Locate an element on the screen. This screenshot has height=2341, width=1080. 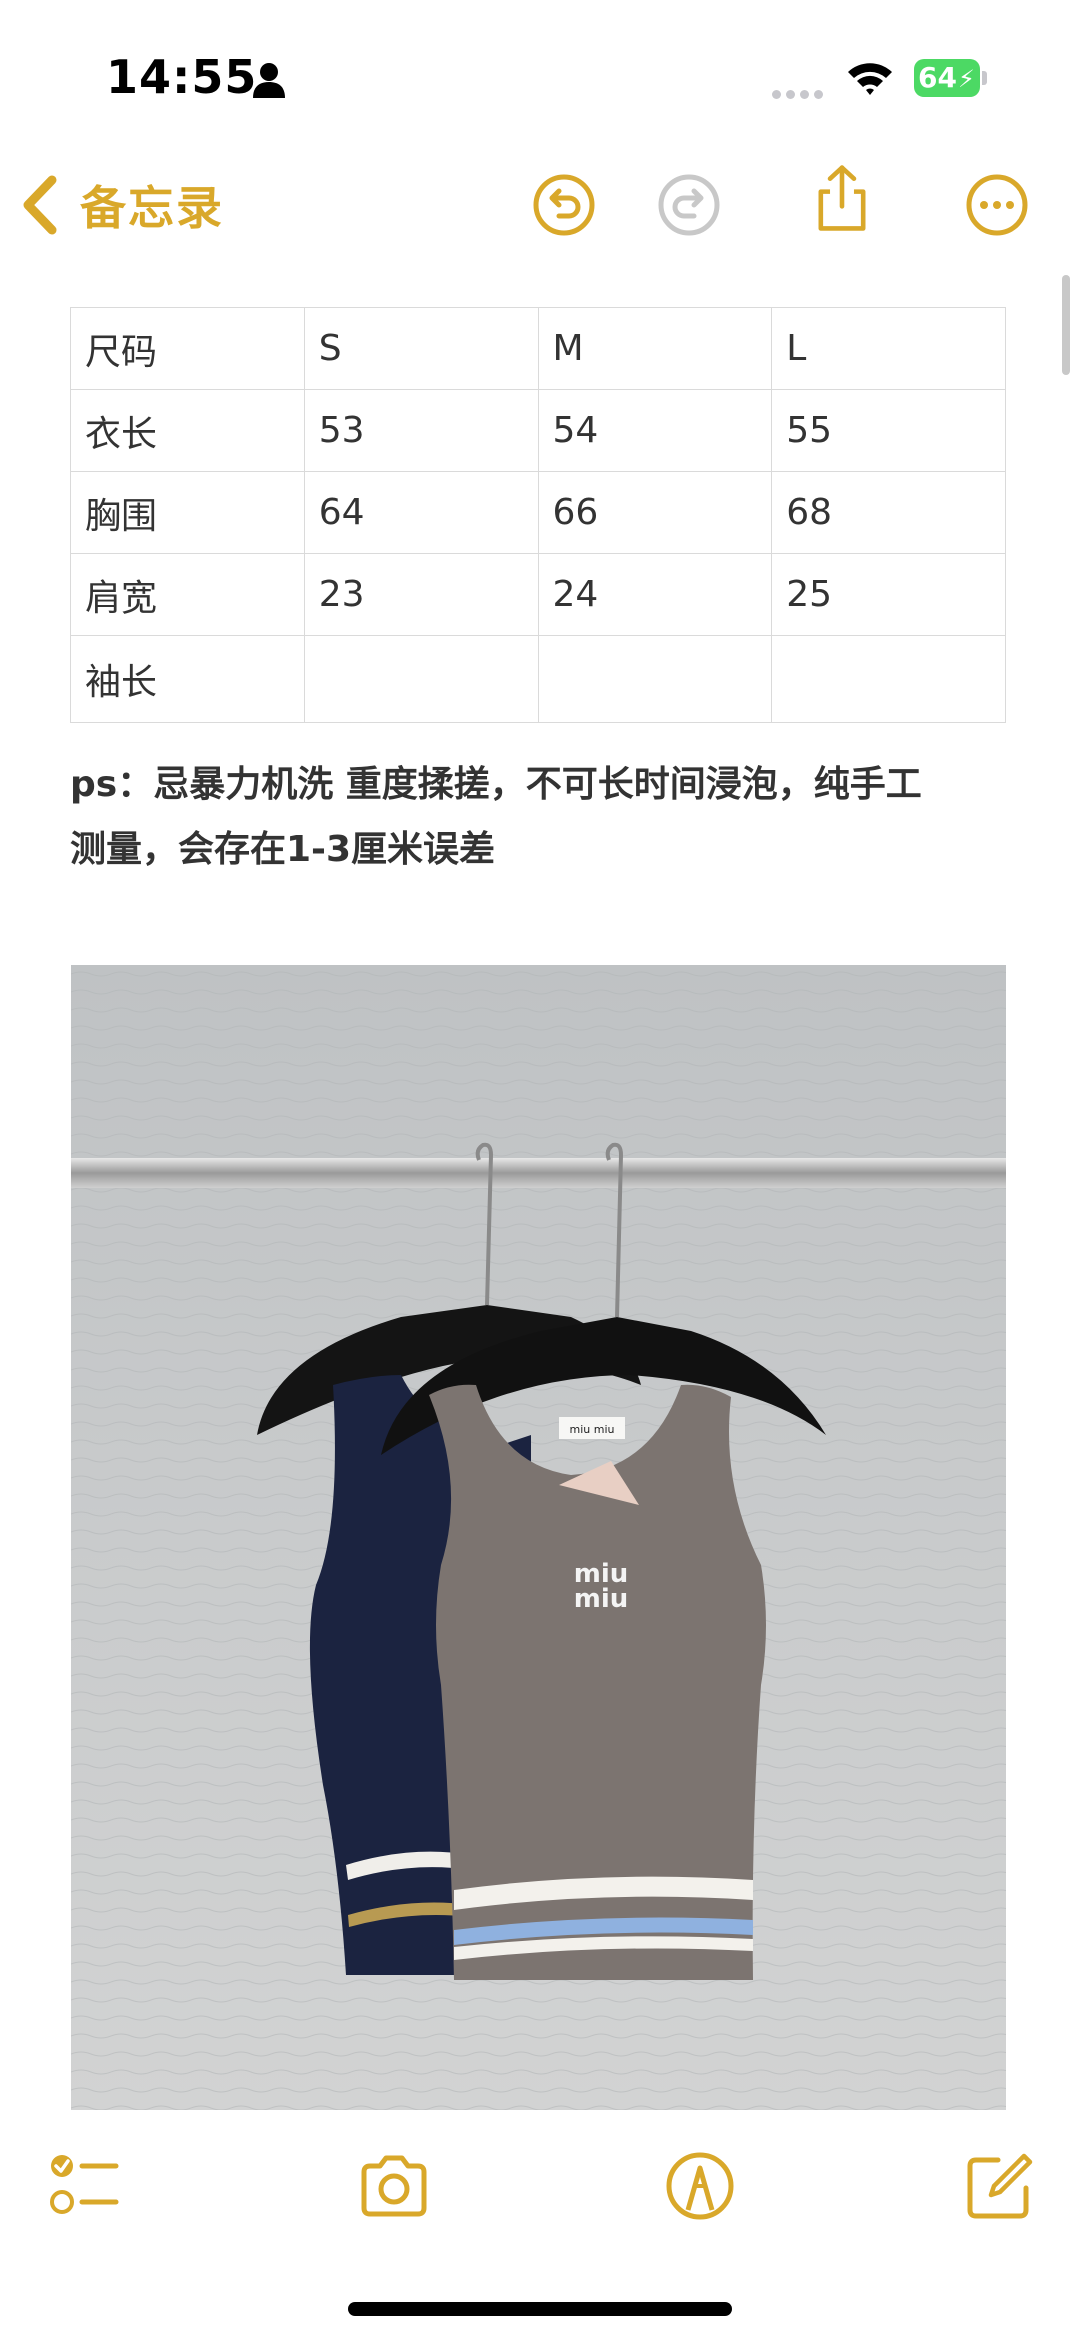
chevron-left-icon is located at coordinates (40, 205).